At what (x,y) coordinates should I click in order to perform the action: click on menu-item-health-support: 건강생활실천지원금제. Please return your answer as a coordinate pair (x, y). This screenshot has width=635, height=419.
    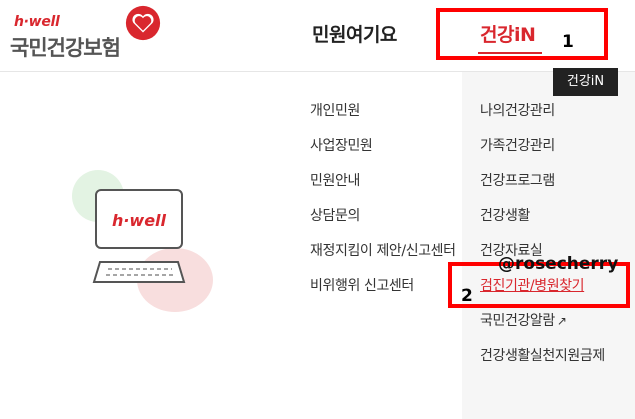
    Looking at the image, I should click on (555, 356).